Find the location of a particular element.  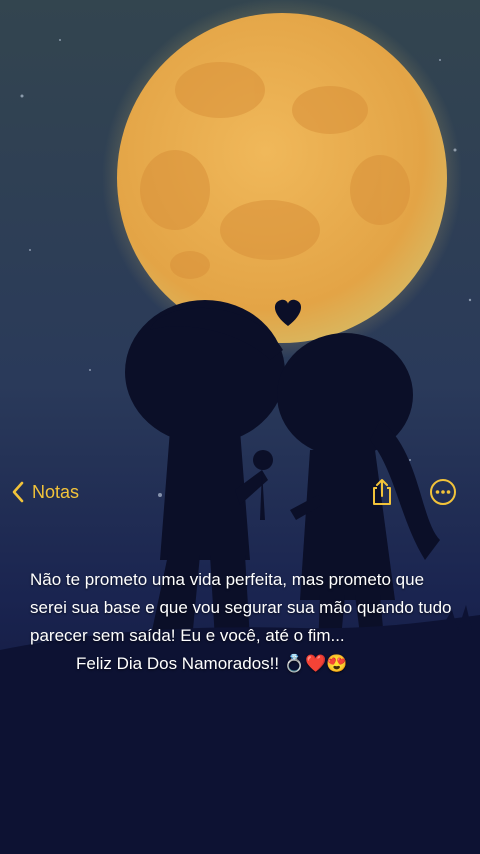

share-button is located at coordinates (382, 492).